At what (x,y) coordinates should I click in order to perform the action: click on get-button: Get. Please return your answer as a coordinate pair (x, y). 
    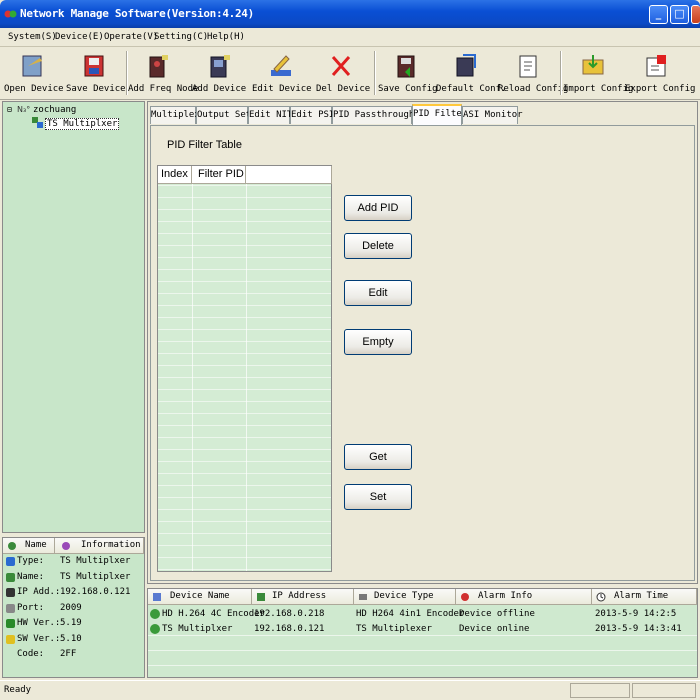
    Looking at the image, I should click on (378, 457).